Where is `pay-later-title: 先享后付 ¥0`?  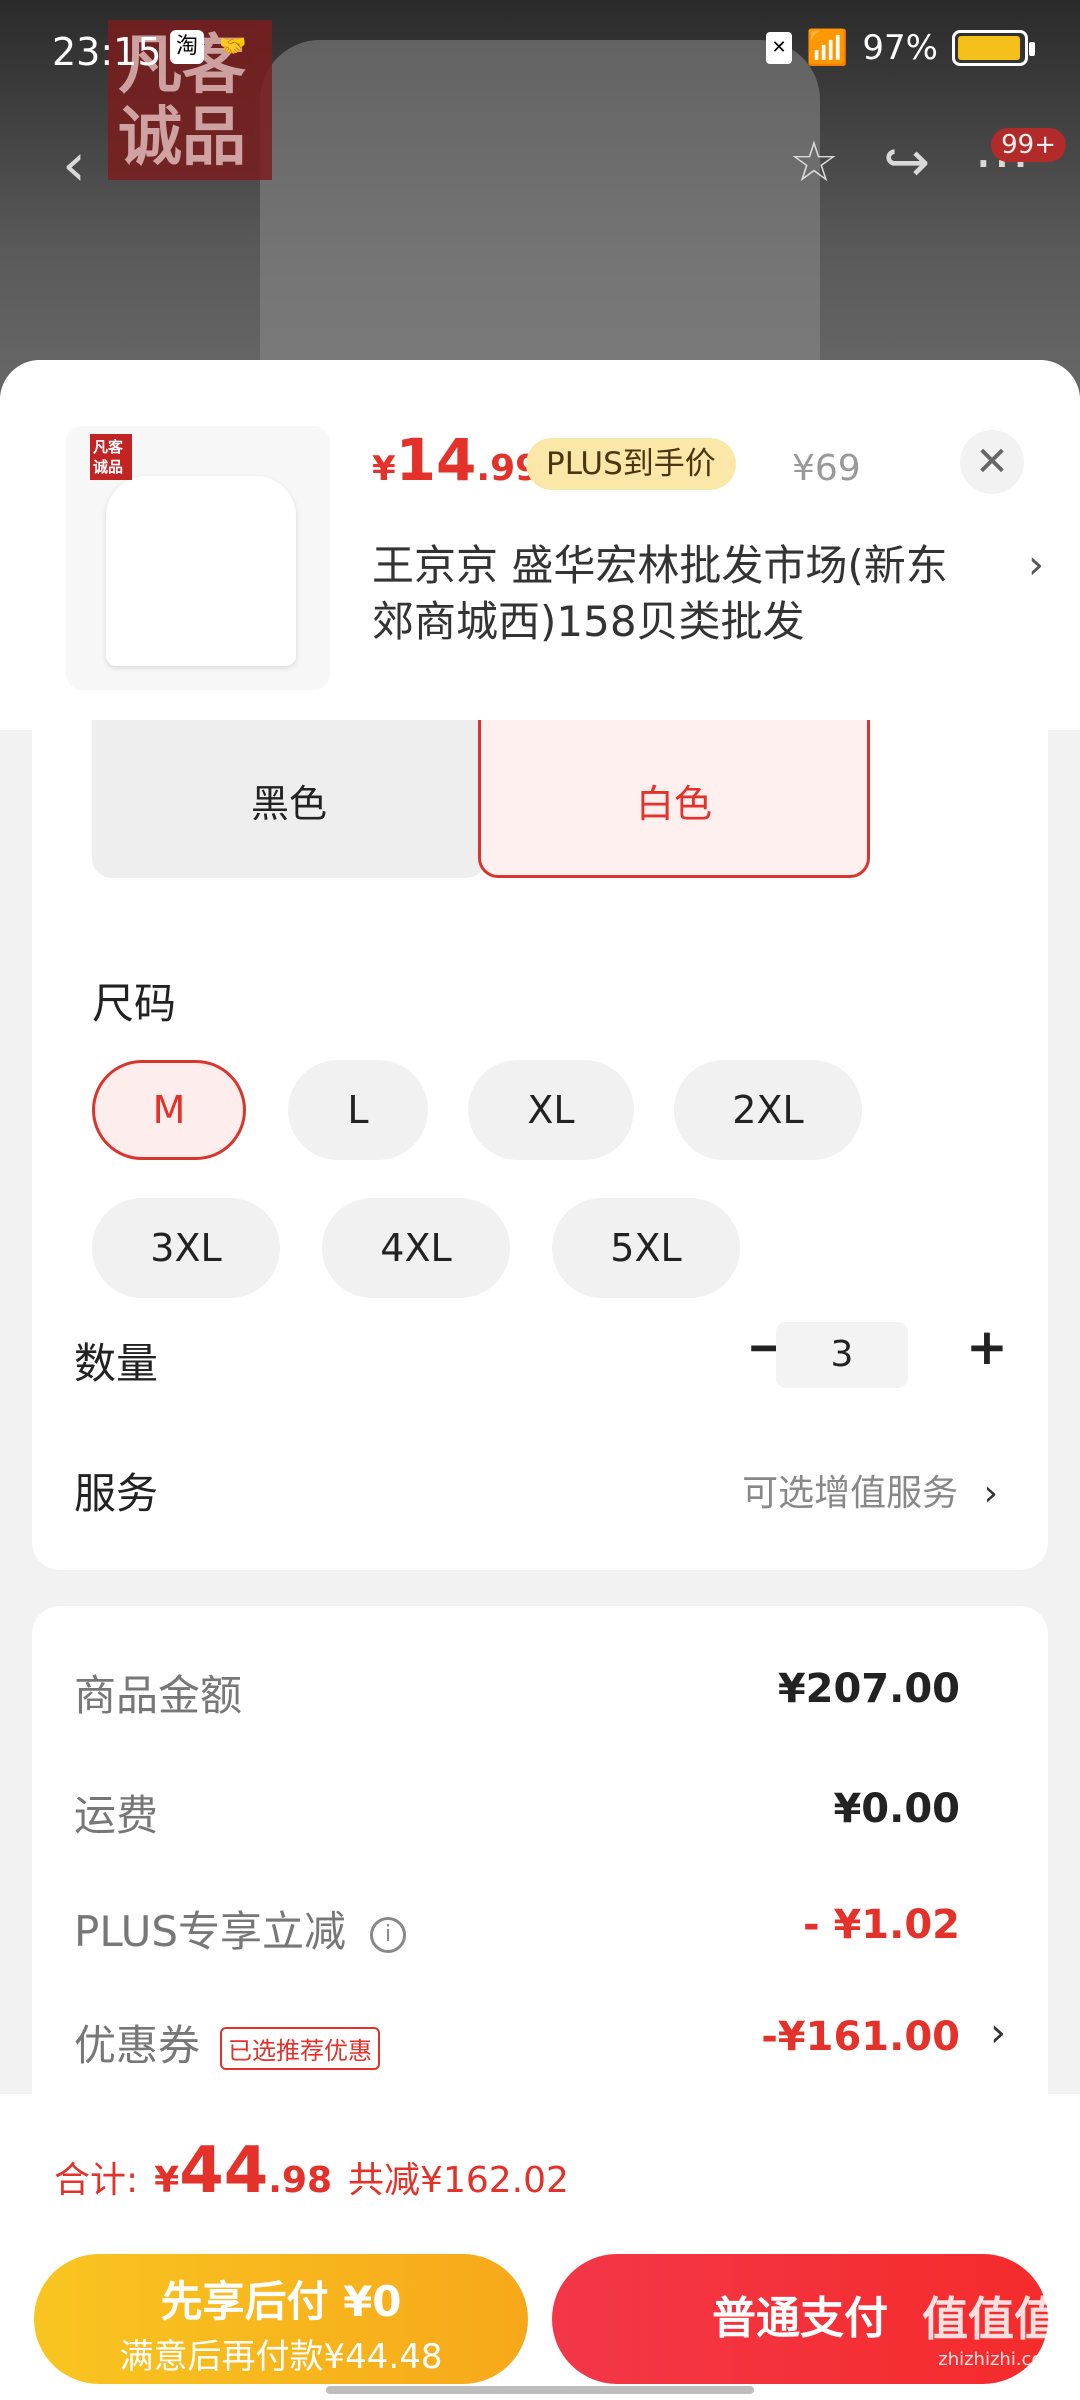
pay-later-title: 先享后付 ¥0 is located at coordinates (281, 2301).